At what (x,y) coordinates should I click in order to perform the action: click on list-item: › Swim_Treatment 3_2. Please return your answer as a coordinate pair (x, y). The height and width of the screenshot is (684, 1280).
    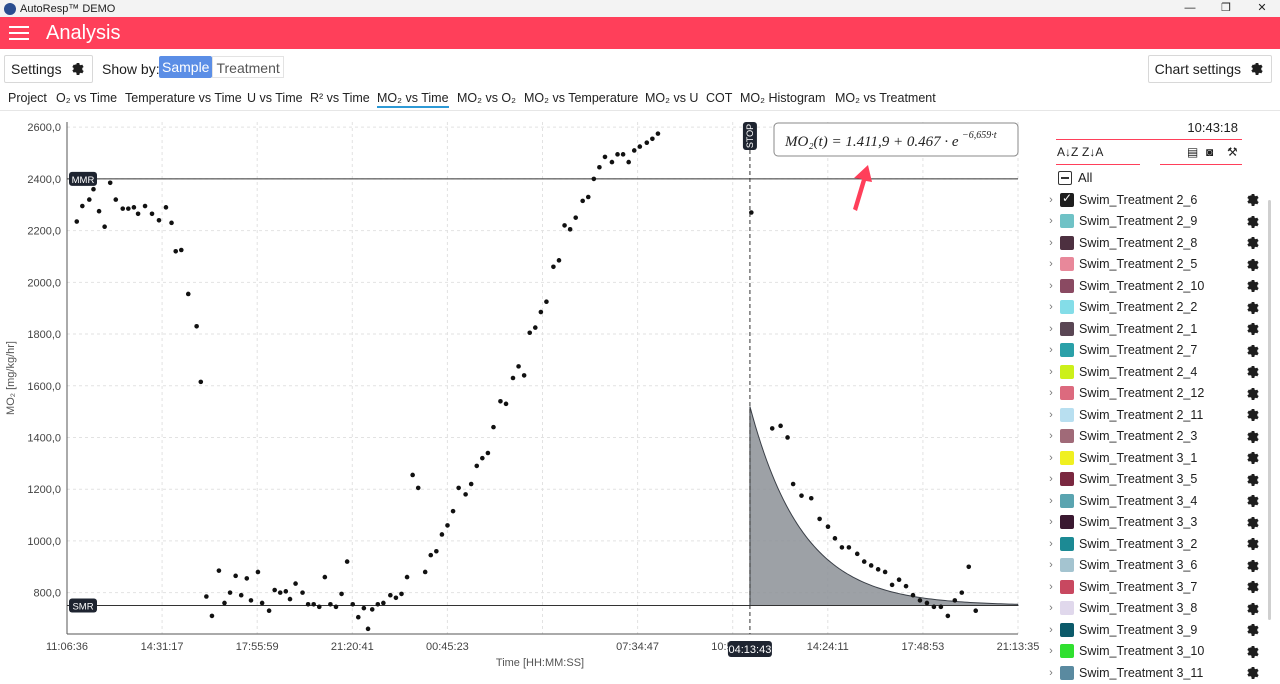
    Looking at the image, I should click on (1160, 544).